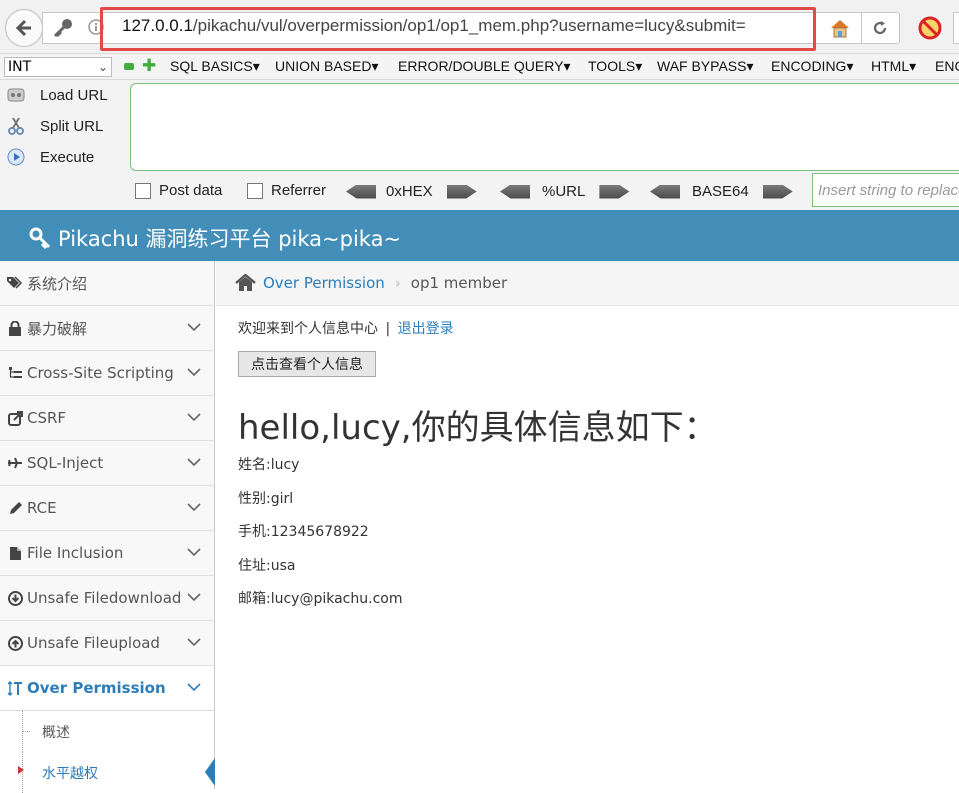 This screenshot has width=959, height=793. What do you see at coordinates (157, 25) in the screenshot?
I see `url-host: 127.0.0.1` at bounding box center [157, 25].